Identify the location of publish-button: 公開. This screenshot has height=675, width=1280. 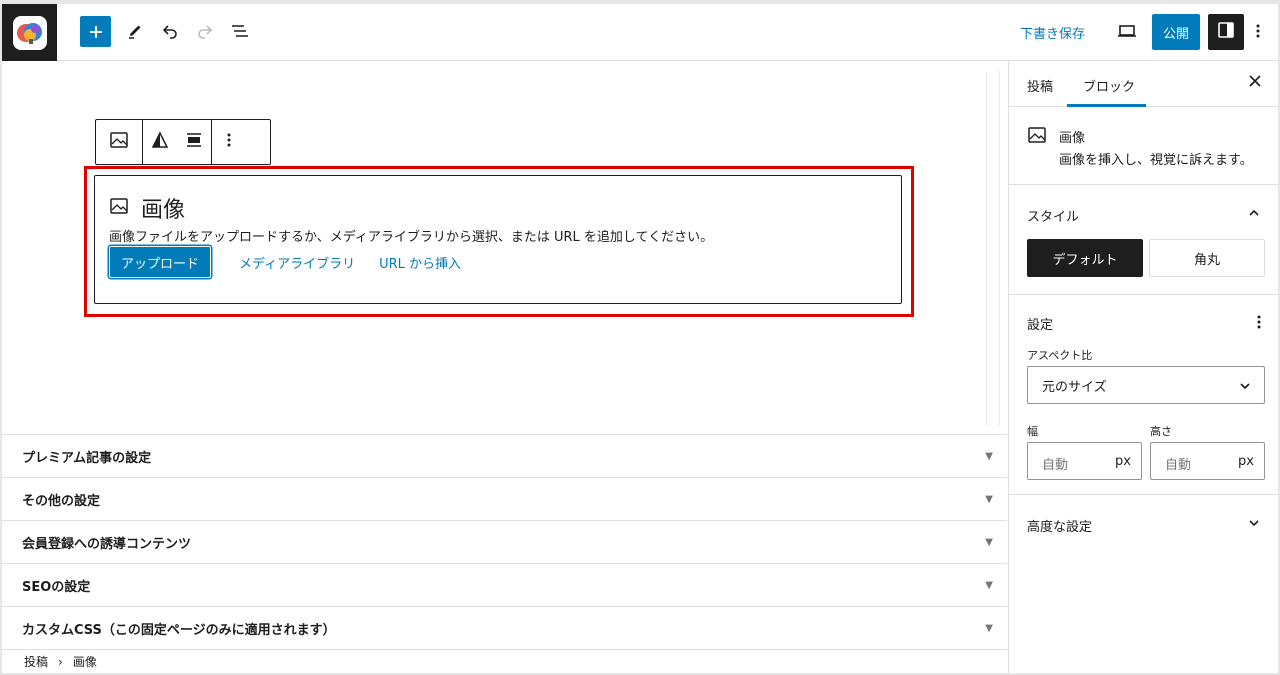
(1176, 32).